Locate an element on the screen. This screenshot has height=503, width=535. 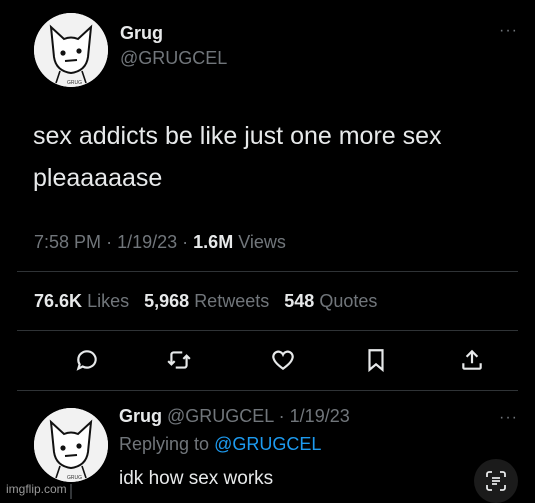
retweets-count: 5,968 is located at coordinates (167, 301).